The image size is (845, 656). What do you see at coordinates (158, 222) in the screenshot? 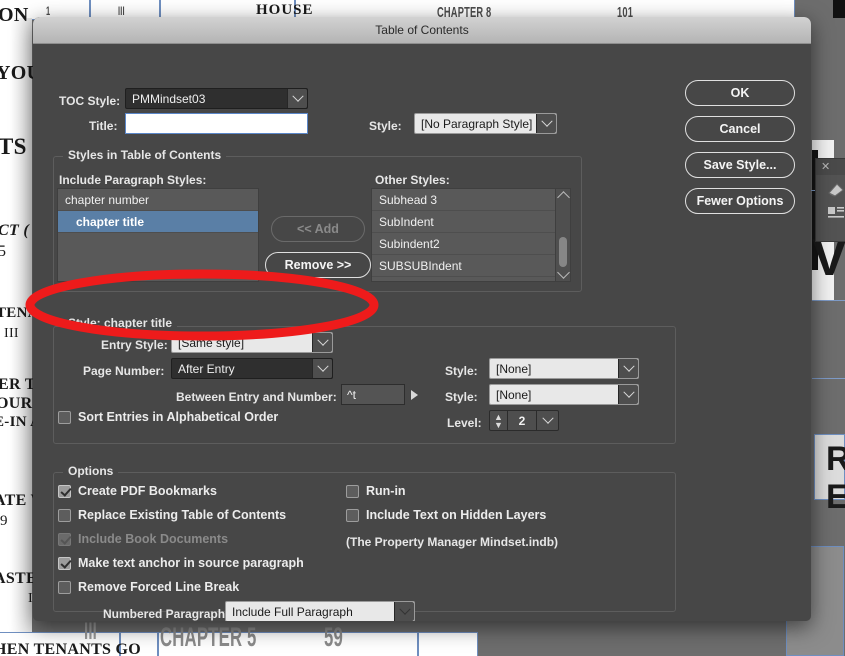
I see `list-item: chapter title` at bounding box center [158, 222].